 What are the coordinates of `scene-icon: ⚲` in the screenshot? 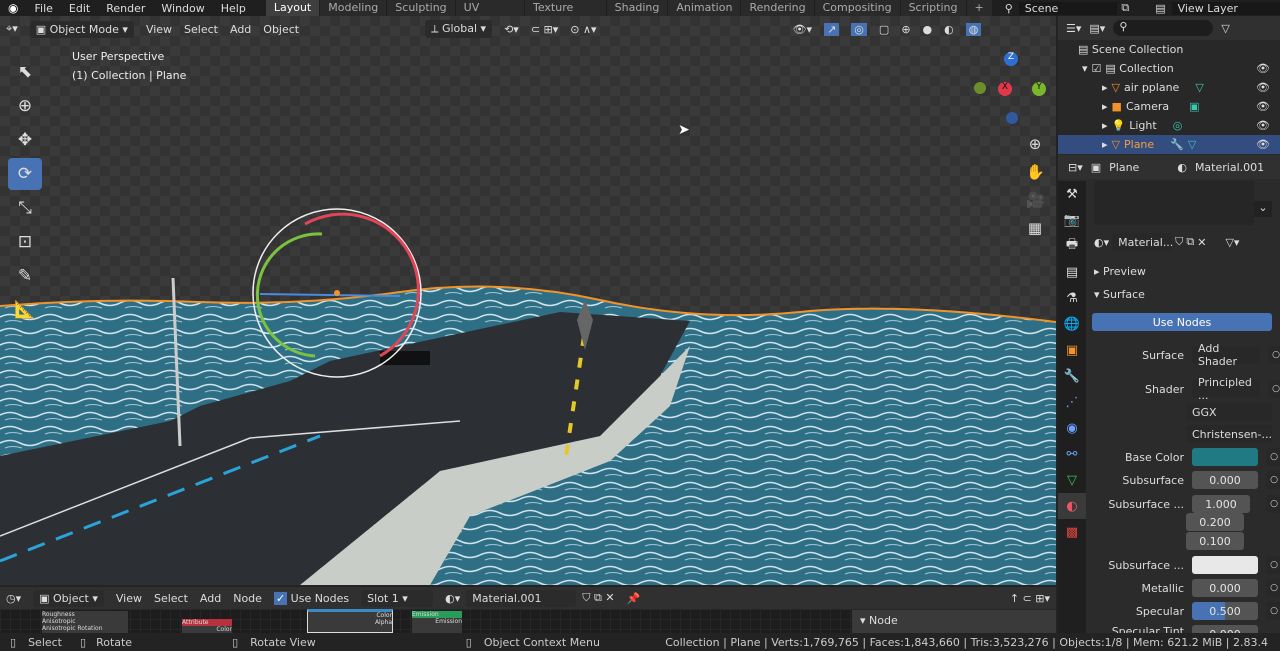 It's located at (1009, 8).